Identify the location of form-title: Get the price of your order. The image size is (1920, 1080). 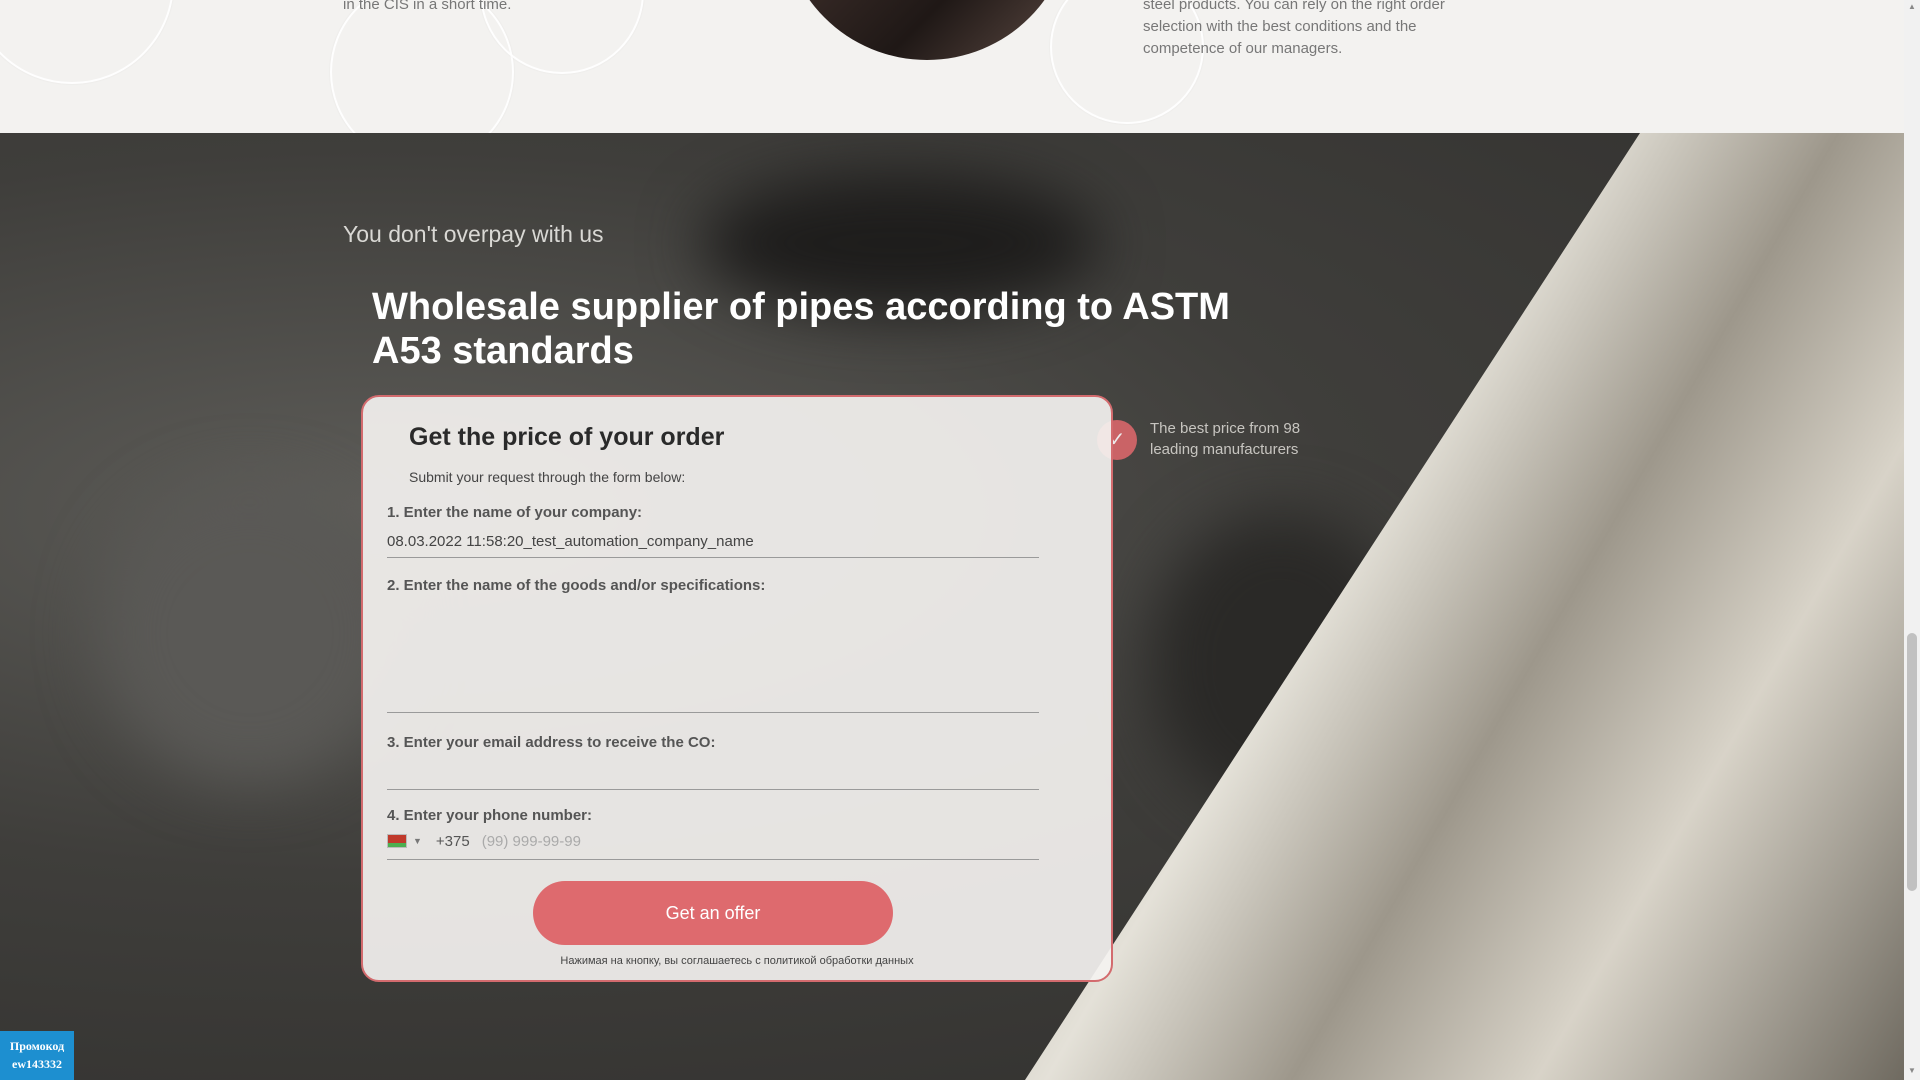
(567, 437).